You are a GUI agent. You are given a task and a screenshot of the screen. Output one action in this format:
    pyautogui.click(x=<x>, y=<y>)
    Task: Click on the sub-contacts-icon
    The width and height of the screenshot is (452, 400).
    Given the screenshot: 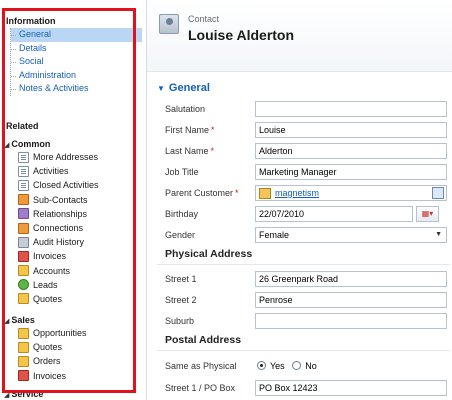 What is the action you would take?
    pyautogui.click(x=23, y=200)
    